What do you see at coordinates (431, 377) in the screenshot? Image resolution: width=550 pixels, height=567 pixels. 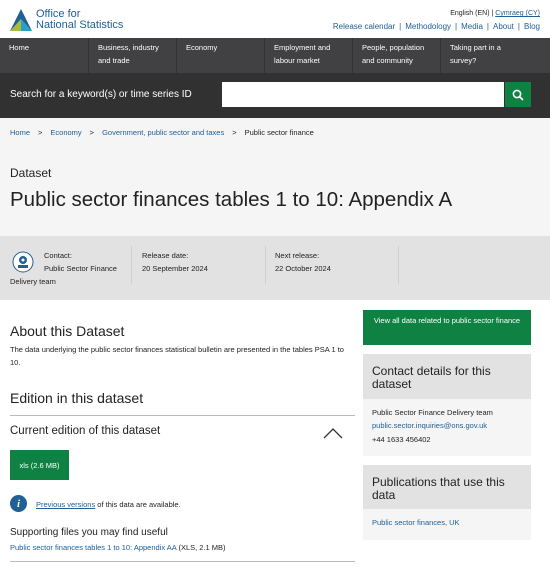 I see `contact-details-title: Contact details for this dataset` at bounding box center [431, 377].